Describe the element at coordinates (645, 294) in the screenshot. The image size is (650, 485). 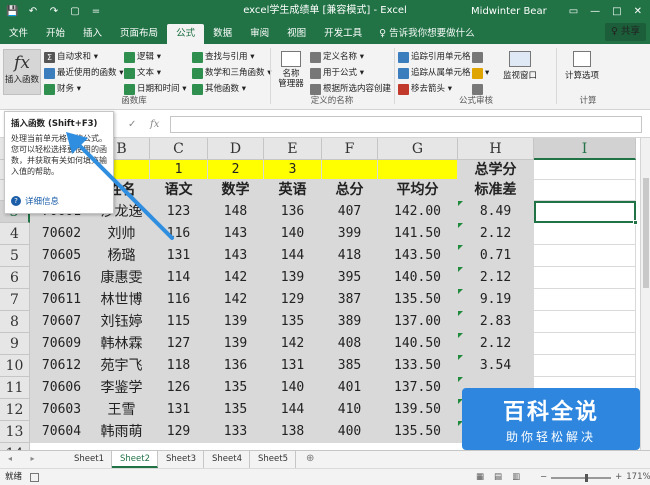
I see `vertical-scrollbar` at that location.